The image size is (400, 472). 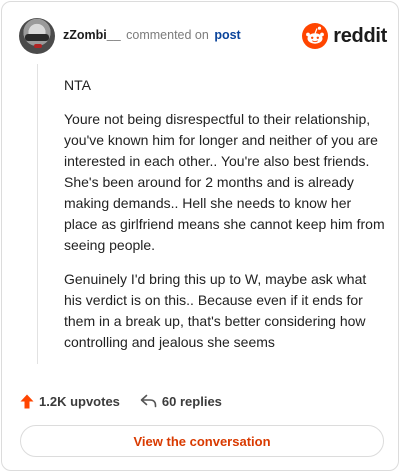 I want to click on reply-arrow-icon, so click(x=148, y=401).